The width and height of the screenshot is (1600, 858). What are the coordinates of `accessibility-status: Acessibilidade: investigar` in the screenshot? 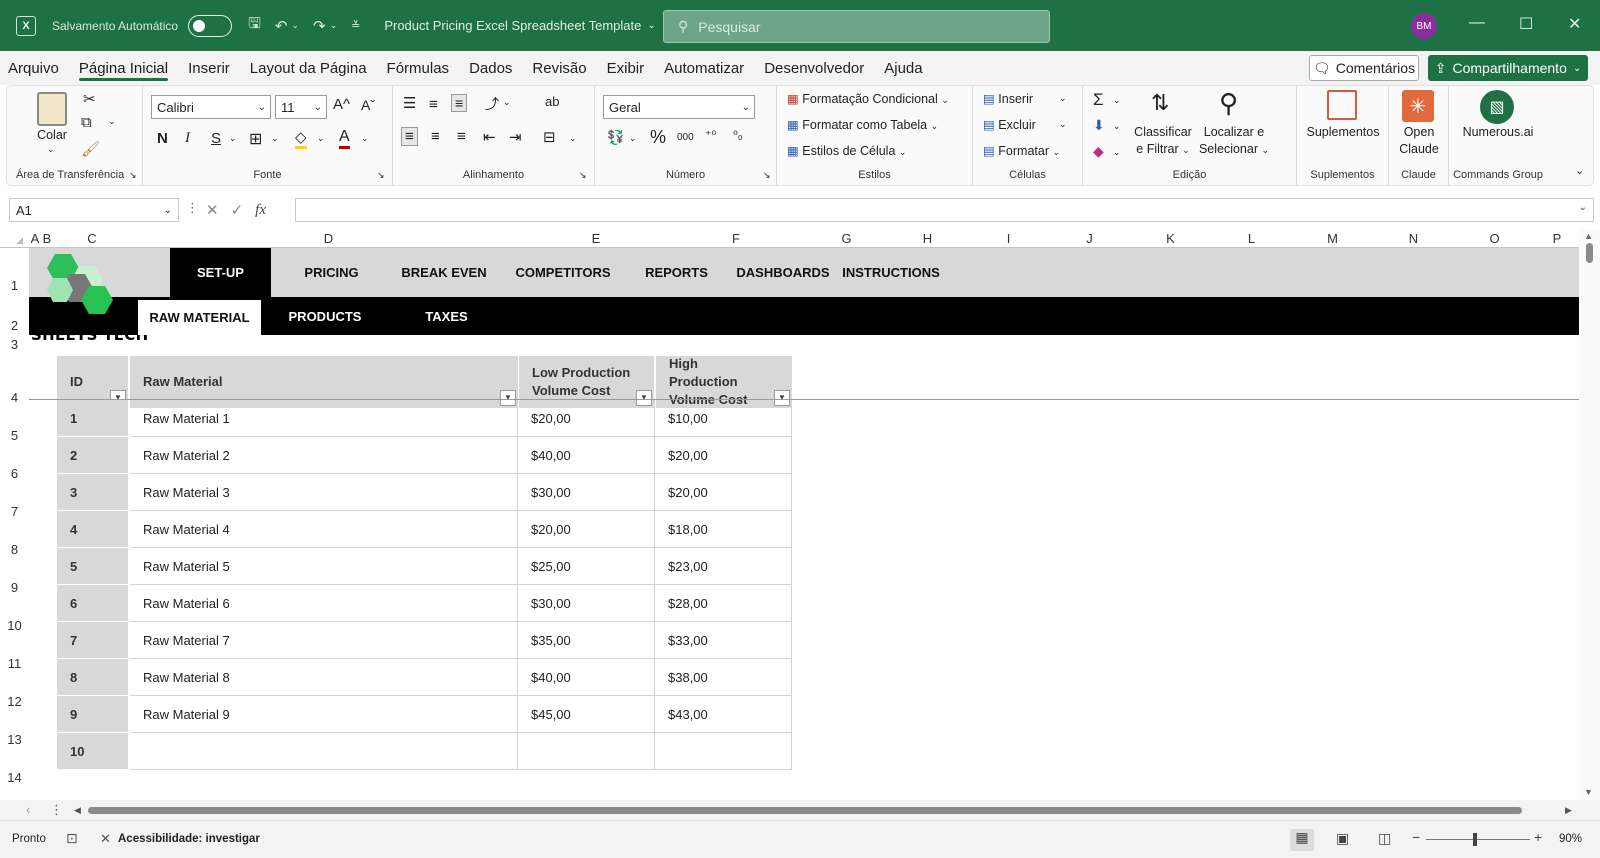 It's located at (189, 839).